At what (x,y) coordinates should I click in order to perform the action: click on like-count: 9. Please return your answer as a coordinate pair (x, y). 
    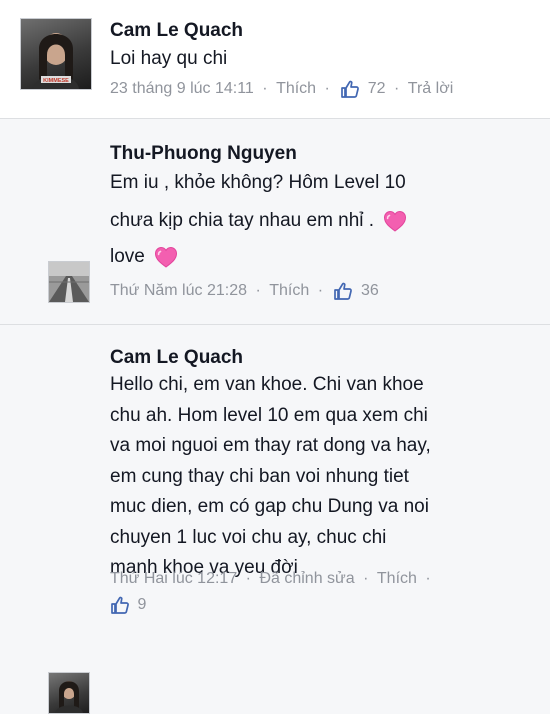
    Looking at the image, I should click on (141, 605).